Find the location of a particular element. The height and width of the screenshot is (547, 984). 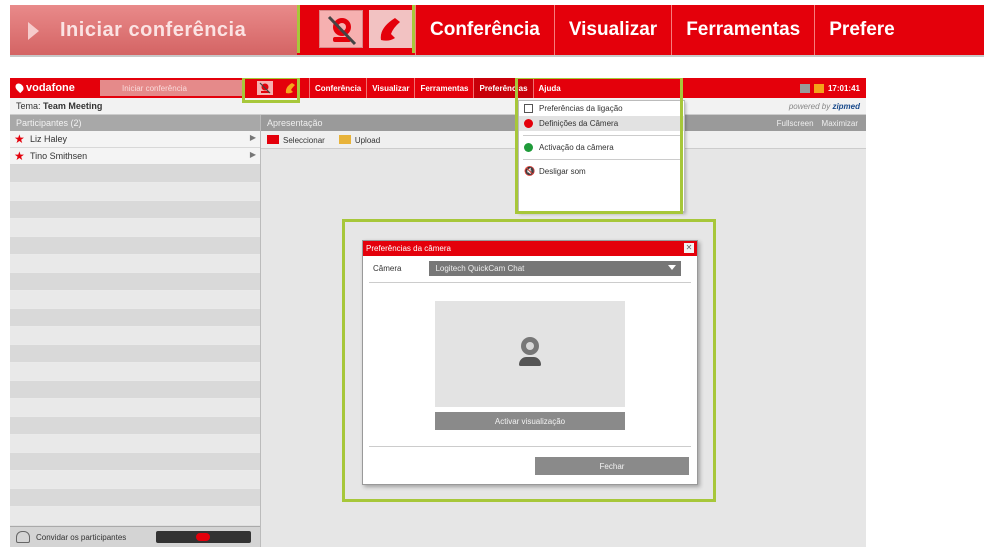

topic-label: Tema: is located at coordinates (28, 106).